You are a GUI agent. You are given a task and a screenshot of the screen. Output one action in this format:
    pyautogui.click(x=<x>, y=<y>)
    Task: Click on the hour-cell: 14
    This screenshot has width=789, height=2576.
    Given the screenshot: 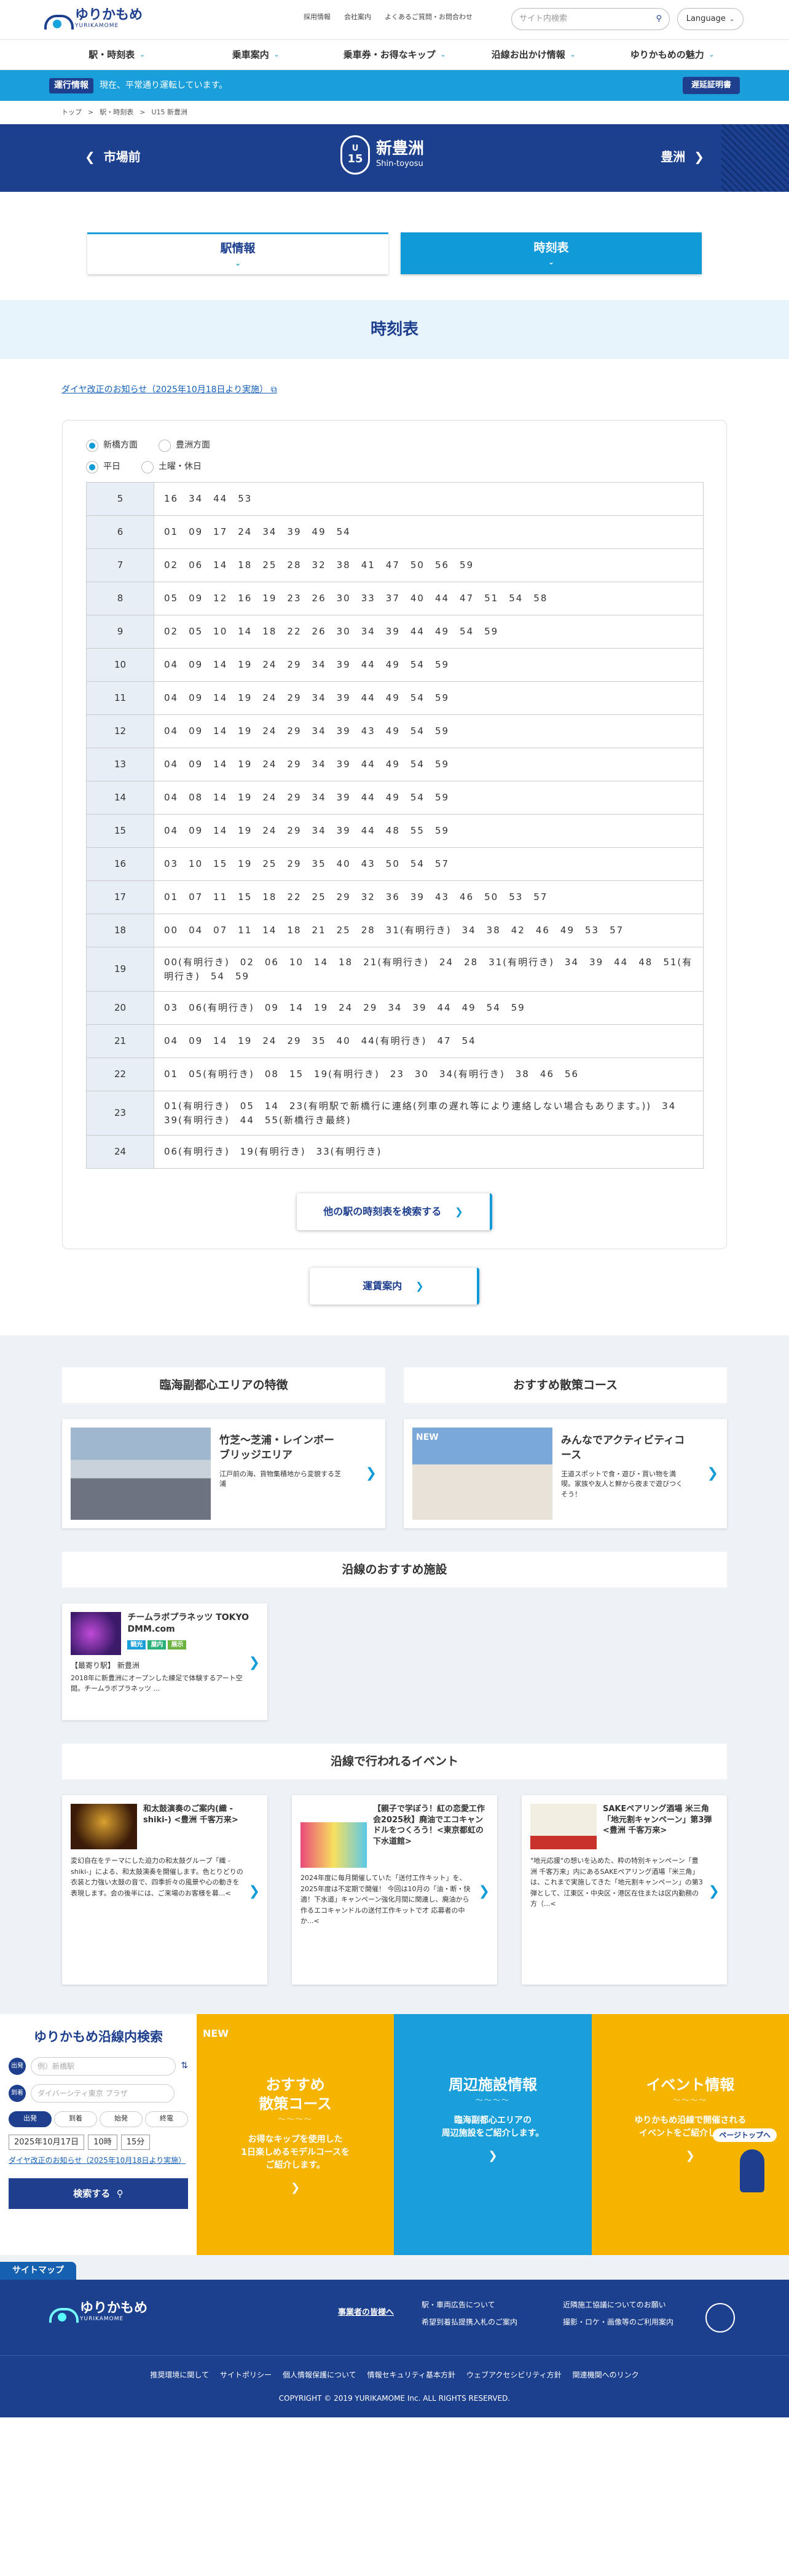 What is the action you would take?
    pyautogui.click(x=120, y=798)
    